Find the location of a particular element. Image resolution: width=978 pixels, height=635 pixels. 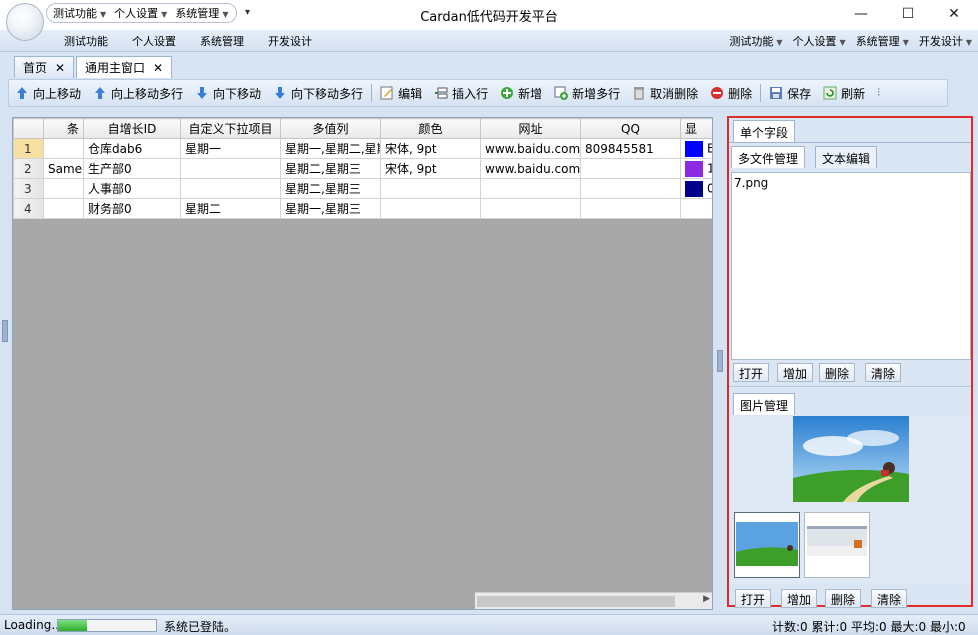

row-number: 2 is located at coordinates (28, 168).